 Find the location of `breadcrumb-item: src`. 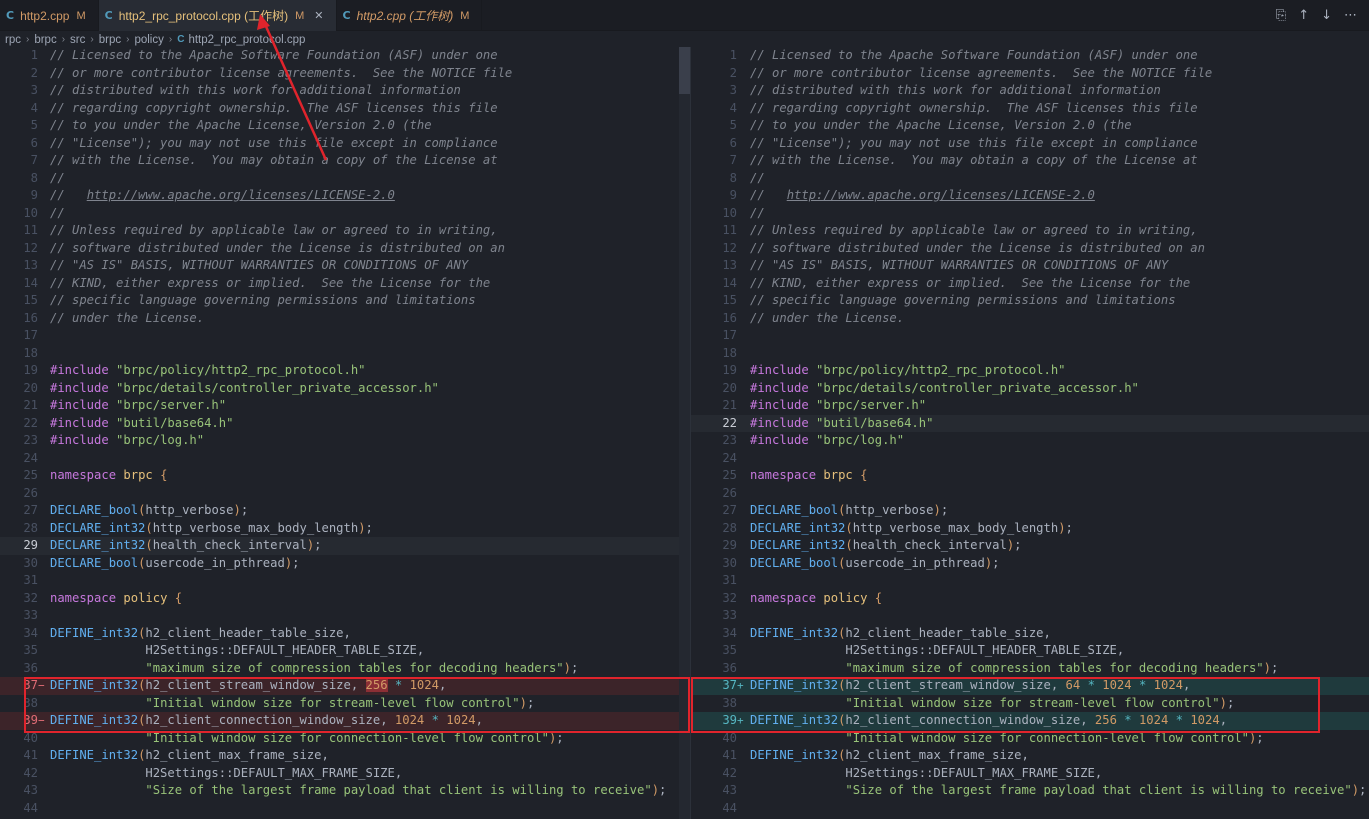

breadcrumb-item: src is located at coordinates (77, 40).